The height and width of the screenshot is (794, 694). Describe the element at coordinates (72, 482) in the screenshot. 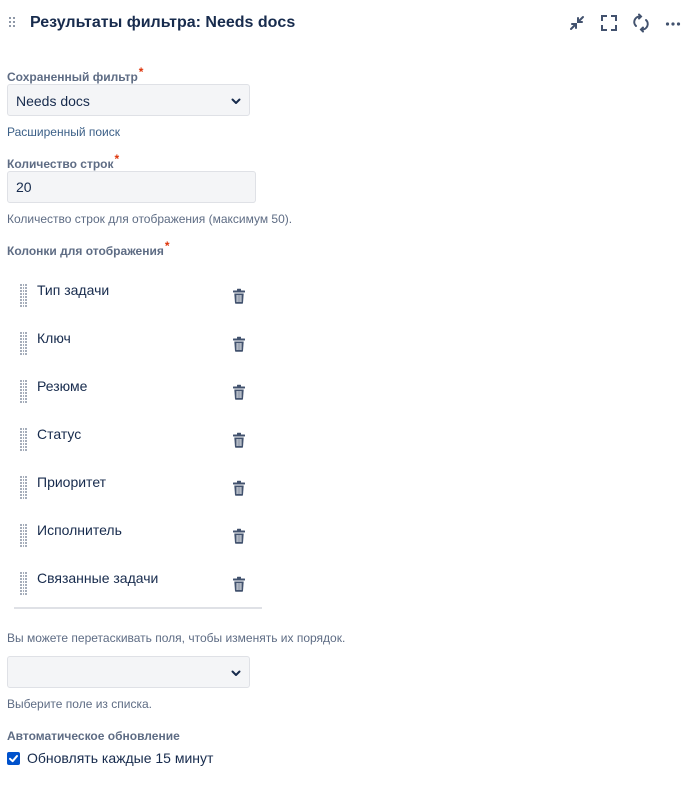

I see `column-name: Приоритет` at that location.